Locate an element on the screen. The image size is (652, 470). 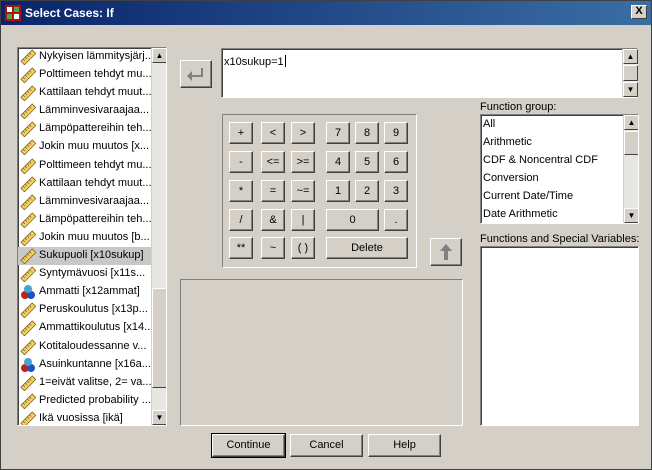
variable-item: Sukupuoli [x10sukup] is located at coordinates (85, 256).